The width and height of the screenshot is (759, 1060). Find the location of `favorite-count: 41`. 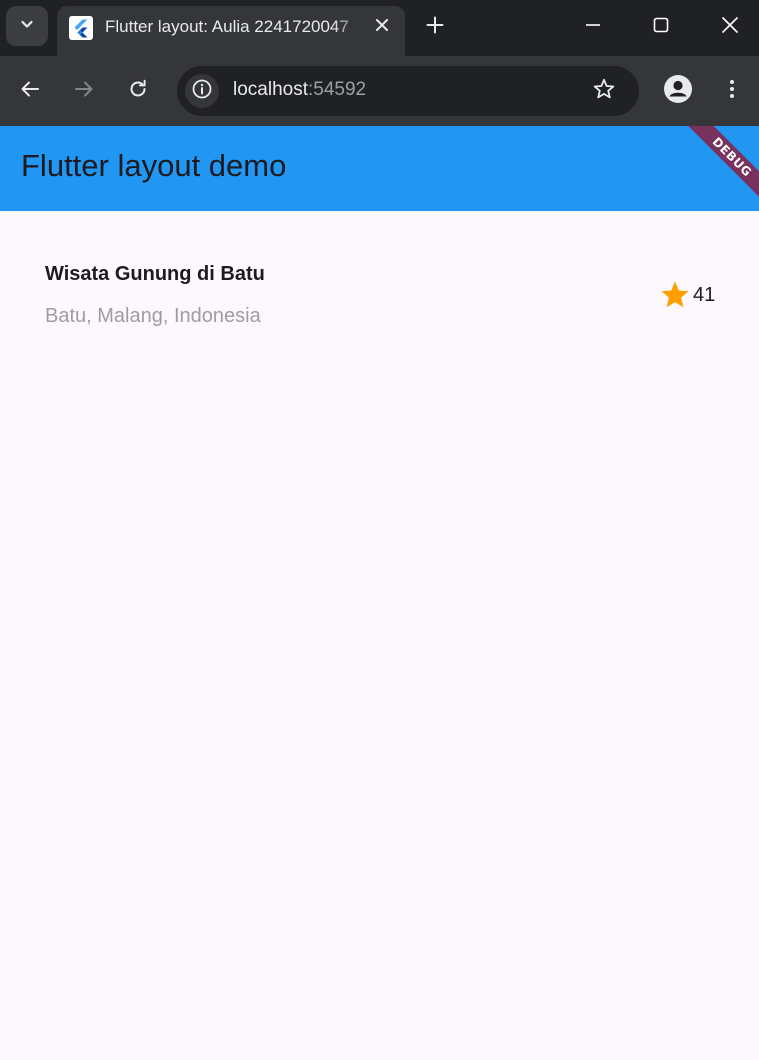

favorite-count: 41 is located at coordinates (704, 295).